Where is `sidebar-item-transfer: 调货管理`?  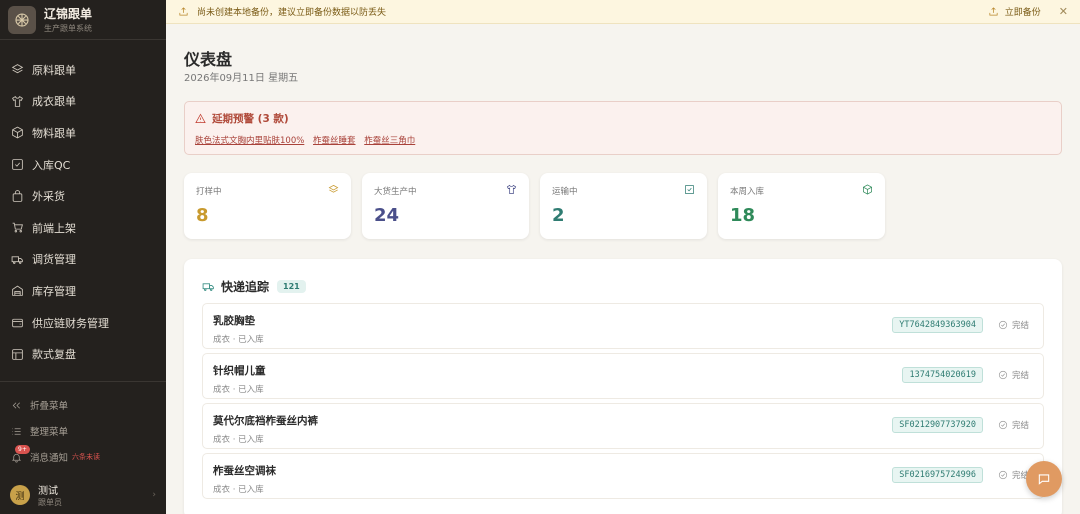
sidebar-item-transfer: 调货管理 is located at coordinates (83, 260).